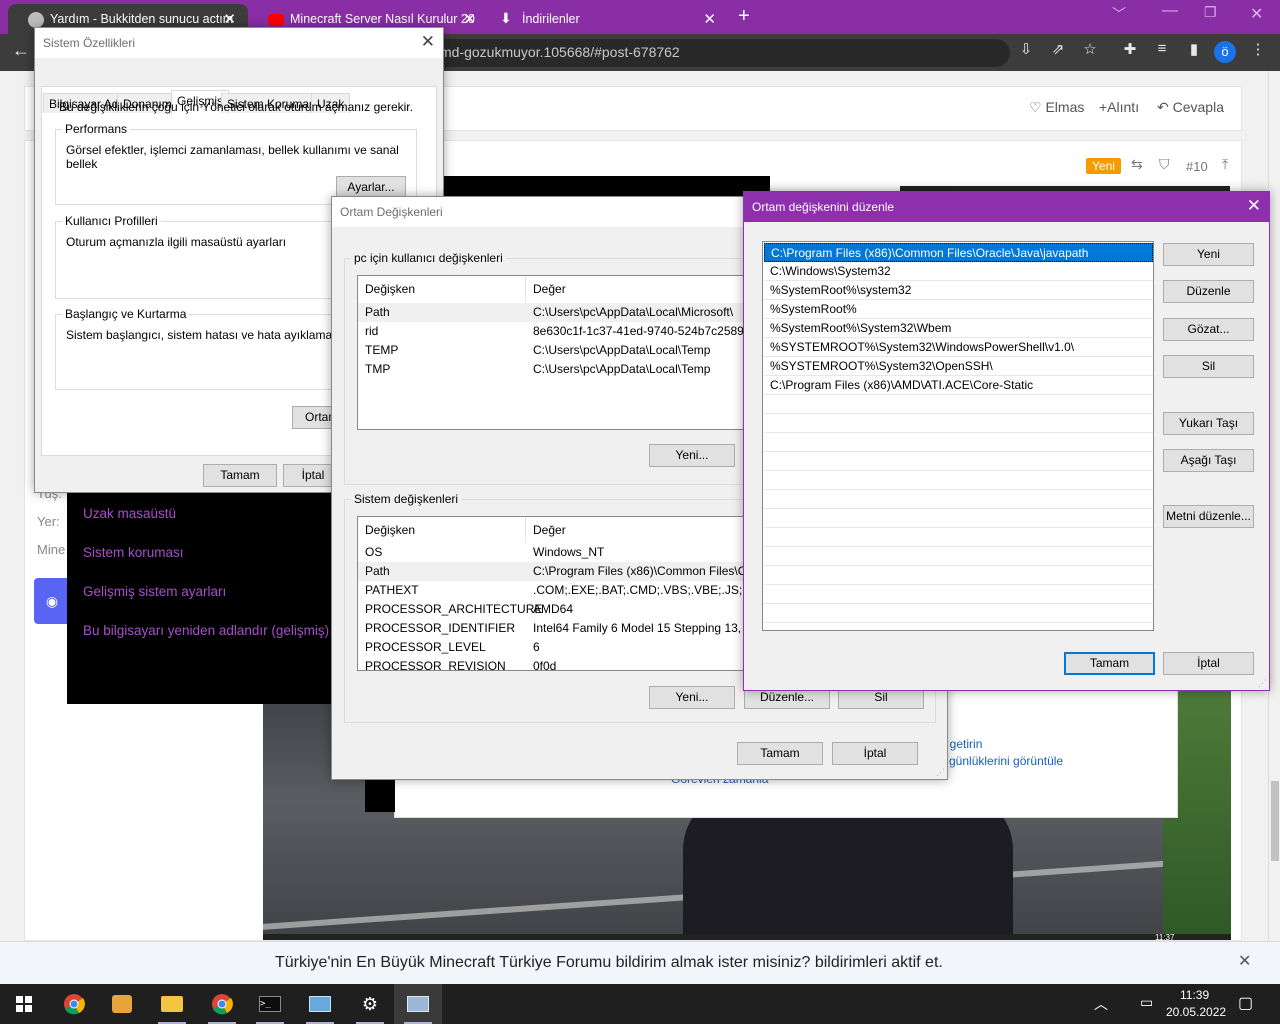 Image resolution: width=1280 pixels, height=1024 pixels. Describe the element at coordinates (1210, 12) in the screenshot. I see `restore-icon: ❐` at that location.